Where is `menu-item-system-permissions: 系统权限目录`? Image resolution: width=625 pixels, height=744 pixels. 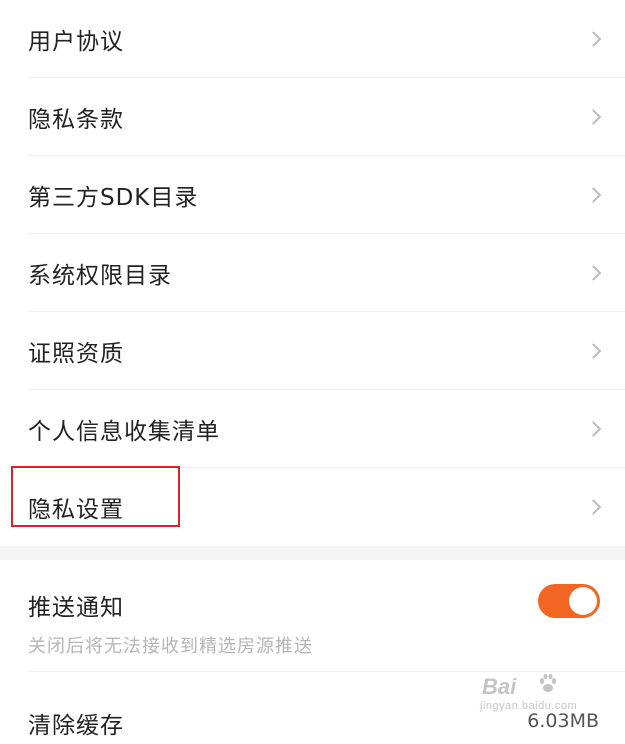 menu-item-system-permissions: 系统权限目录 is located at coordinates (312, 273).